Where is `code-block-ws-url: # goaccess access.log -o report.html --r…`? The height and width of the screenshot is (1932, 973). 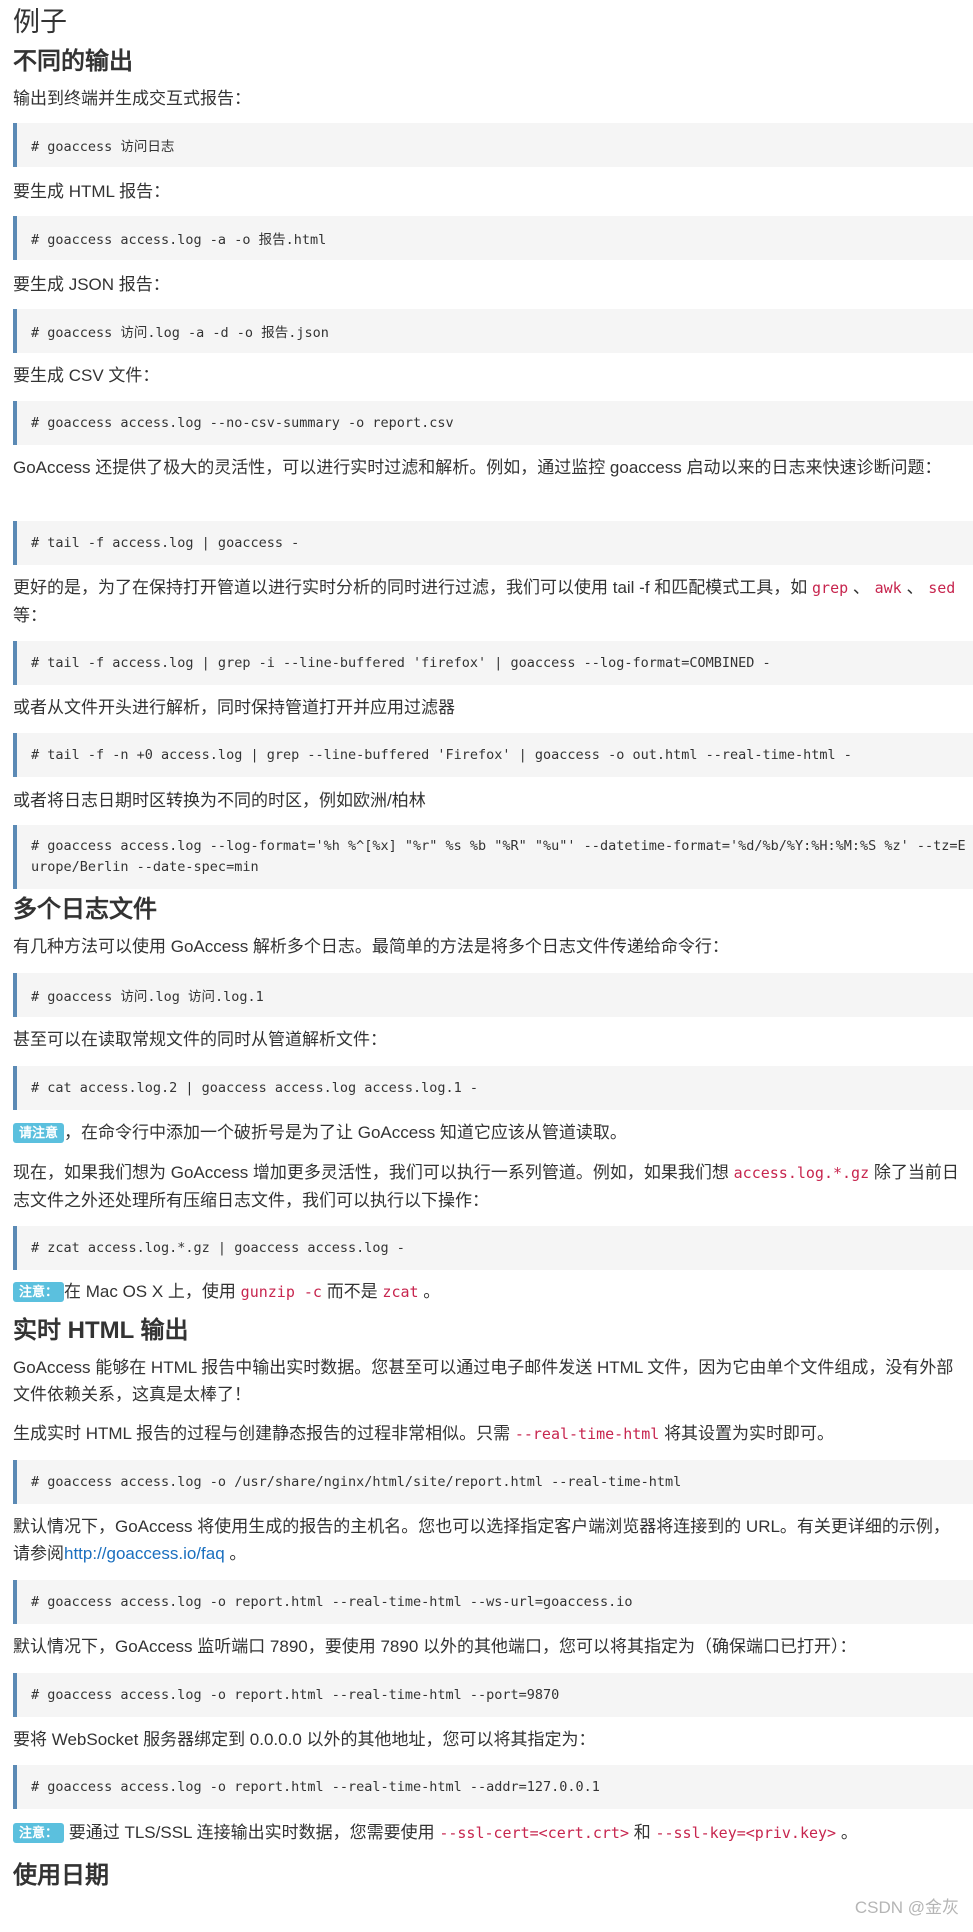 code-block-ws-url: # goaccess access.log -o report.html --r… is located at coordinates (493, 1602).